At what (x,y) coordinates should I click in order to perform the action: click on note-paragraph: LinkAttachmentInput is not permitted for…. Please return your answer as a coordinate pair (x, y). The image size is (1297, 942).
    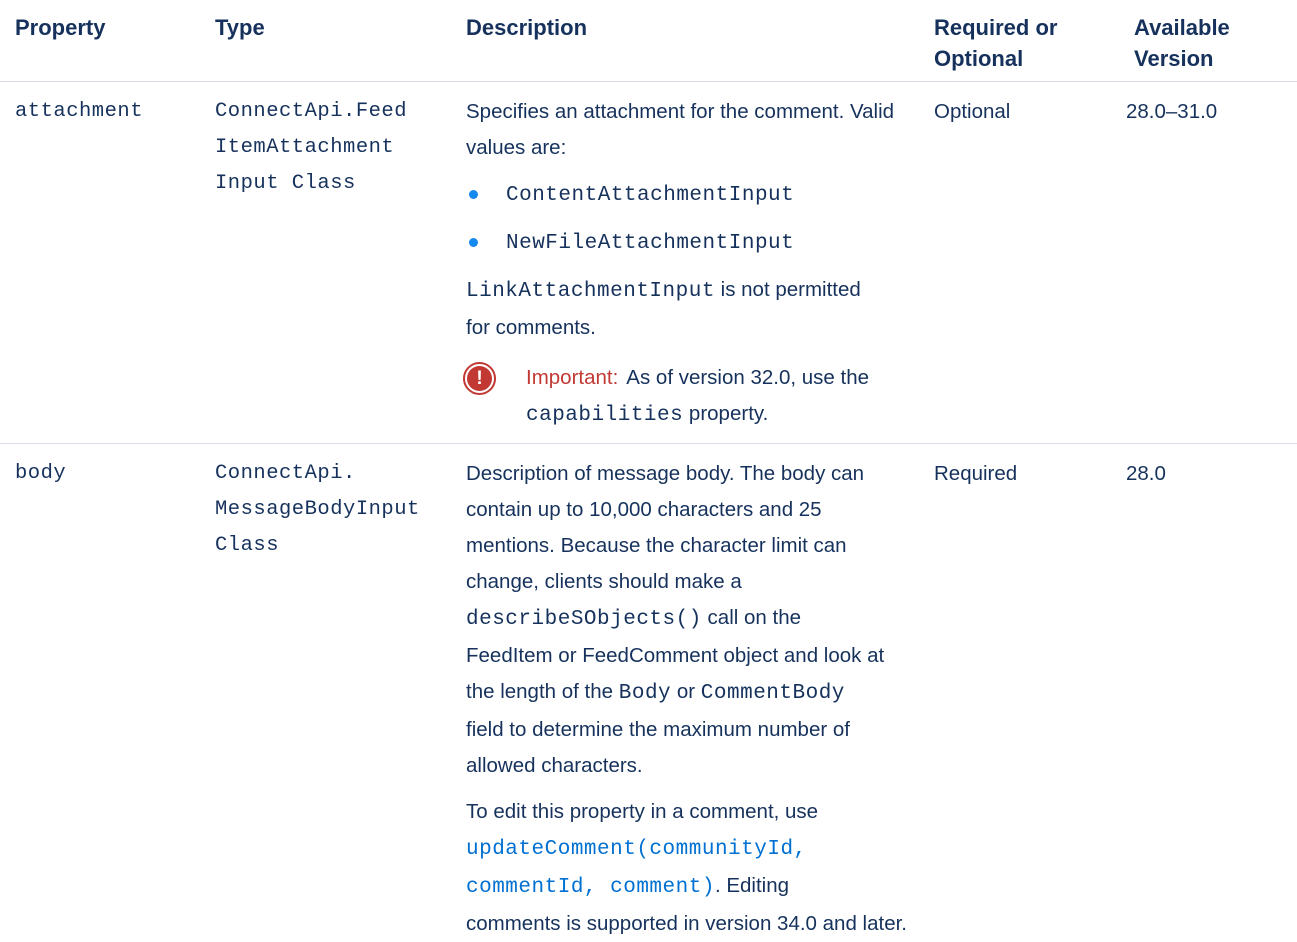
    Looking at the image, I should click on (696, 309).